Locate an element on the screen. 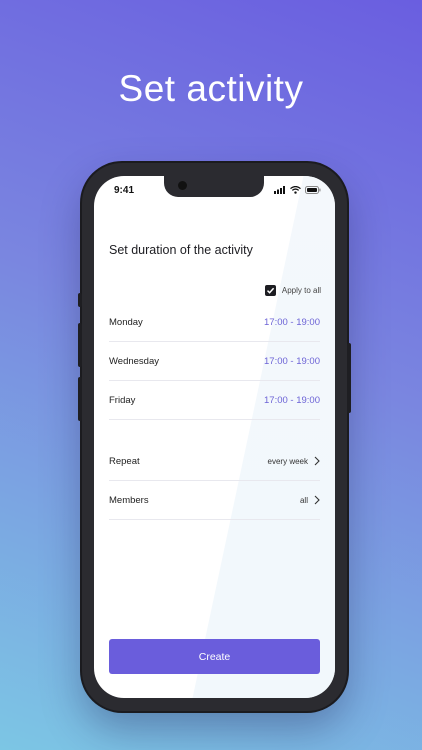 This screenshot has height=750, width=422. check-icon is located at coordinates (270, 290).